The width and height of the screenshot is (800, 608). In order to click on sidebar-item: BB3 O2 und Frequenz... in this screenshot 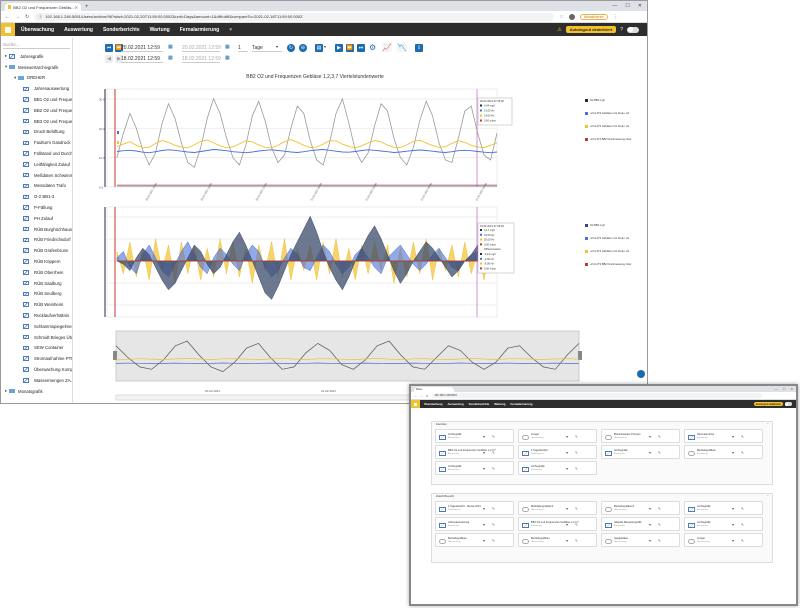, I will do `click(36, 121)`.